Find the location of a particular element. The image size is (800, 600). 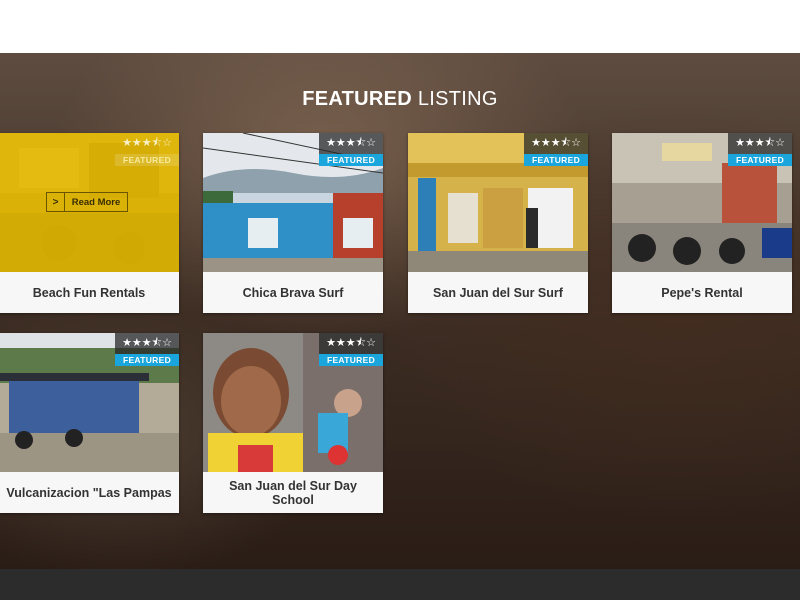

listing-title: San Juan del Sur Day School is located at coordinates (293, 492).